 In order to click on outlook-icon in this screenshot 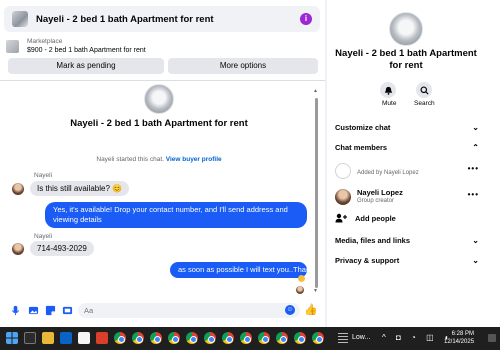, I will do `click(66, 338)`.